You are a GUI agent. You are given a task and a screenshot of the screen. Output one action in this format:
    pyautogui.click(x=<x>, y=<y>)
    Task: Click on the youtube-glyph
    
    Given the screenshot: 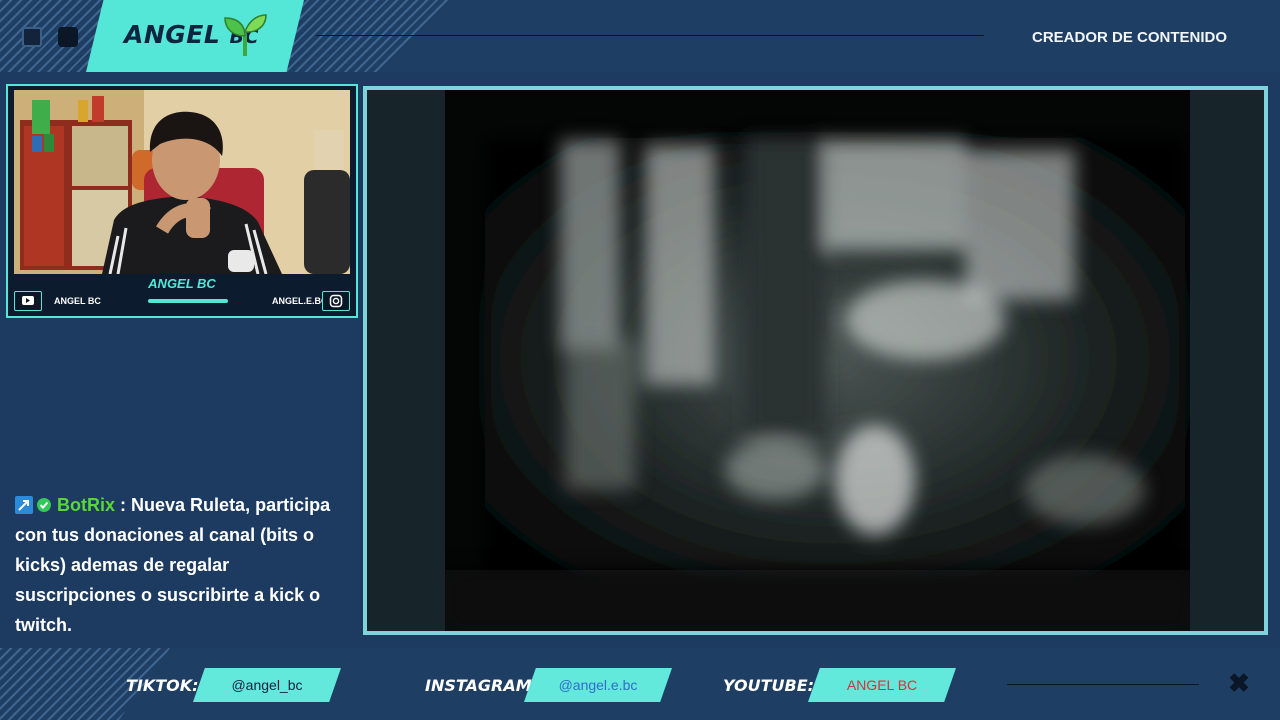 What is the action you would take?
    pyautogui.click(x=28, y=300)
    